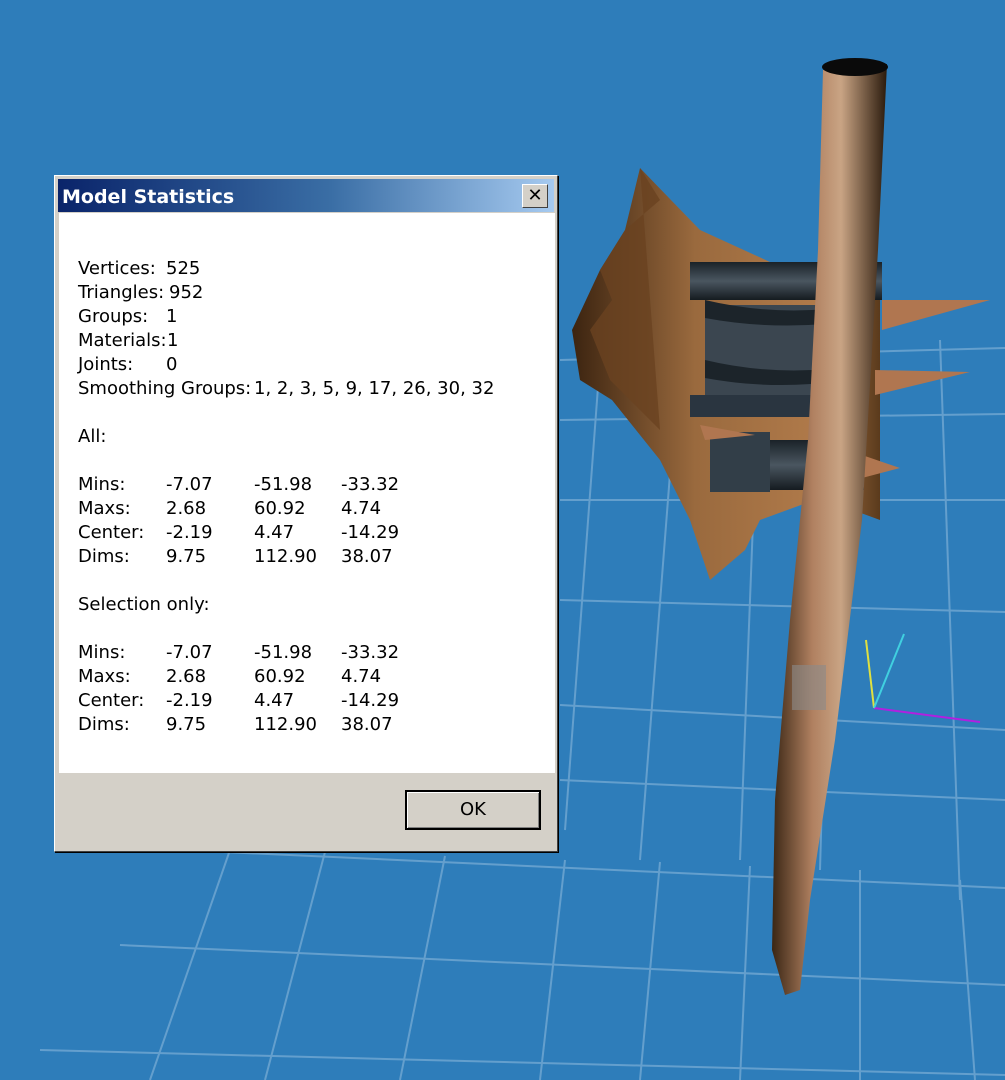  Describe the element at coordinates (830, 526) in the screenshot. I see `axe-shaft` at that location.